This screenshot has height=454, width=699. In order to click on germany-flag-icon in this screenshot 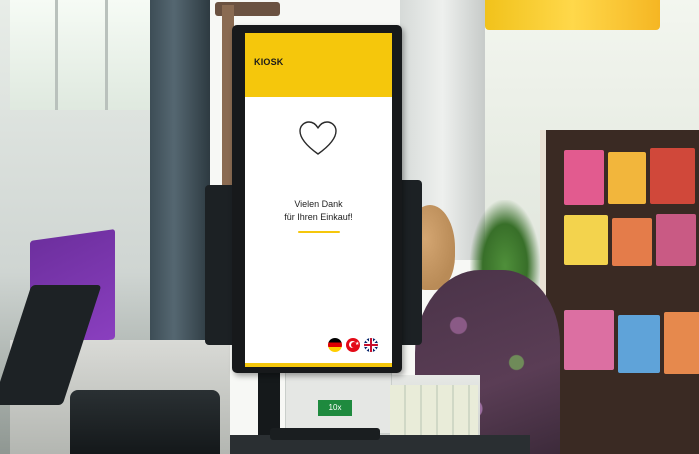, I will do `click(335, 345)`.